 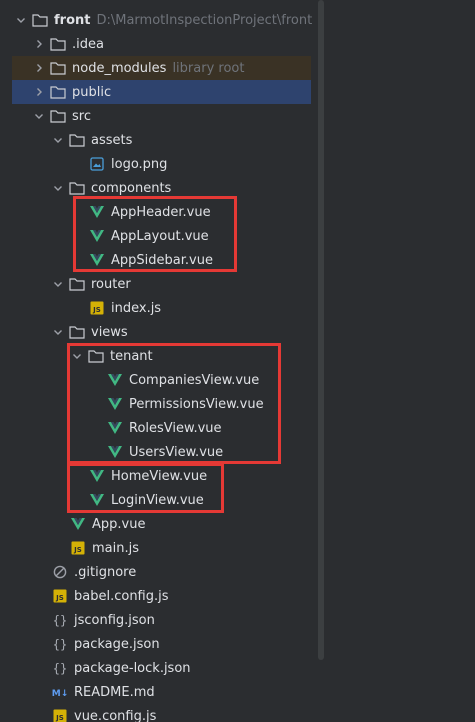 What do you see at coordinates (132, 668) in the screenshot?
I see `tree-label: package-lock.json` at bounding box center [132, 668].